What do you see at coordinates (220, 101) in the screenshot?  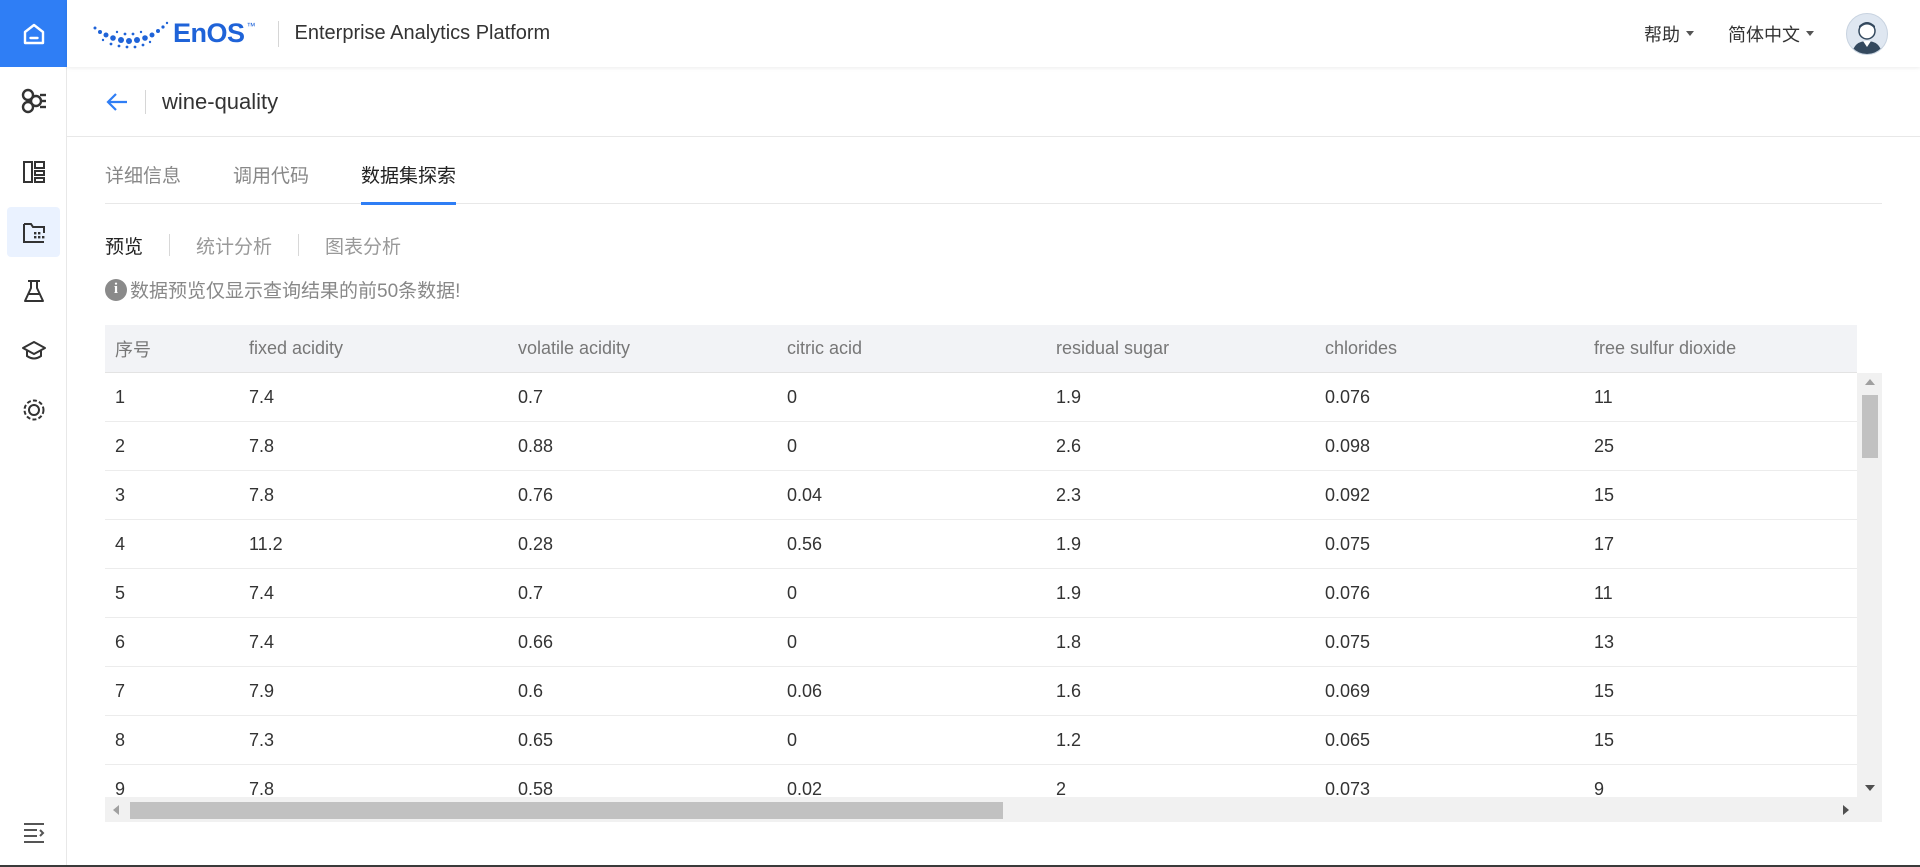 I see `page-title: wine-quality` at bounding box center [220, 101].